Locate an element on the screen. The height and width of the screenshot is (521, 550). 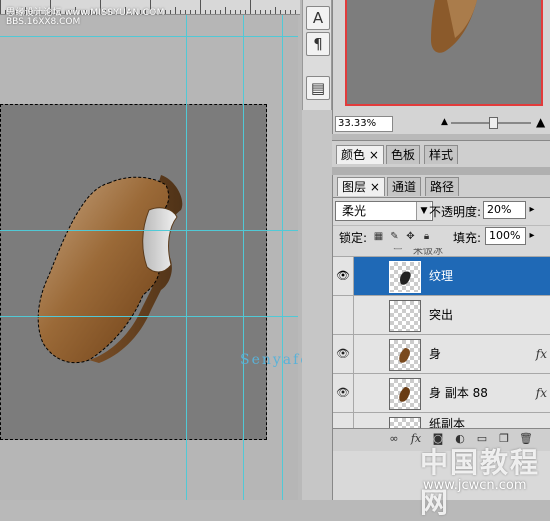
layer-row: 👁︎ 身 fx is located at coordinates (441, 353).